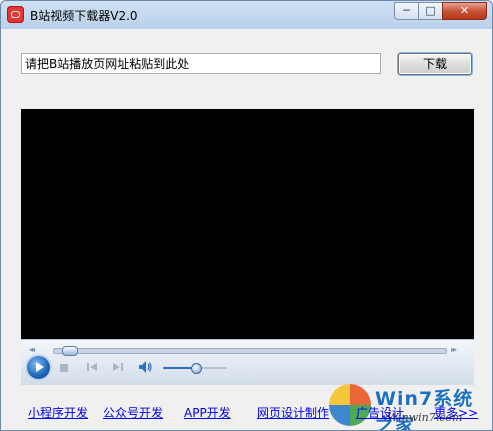 Image resolution: width=493 pixels, height=431 pixels. I want to click on url-input, so click(201, 63).